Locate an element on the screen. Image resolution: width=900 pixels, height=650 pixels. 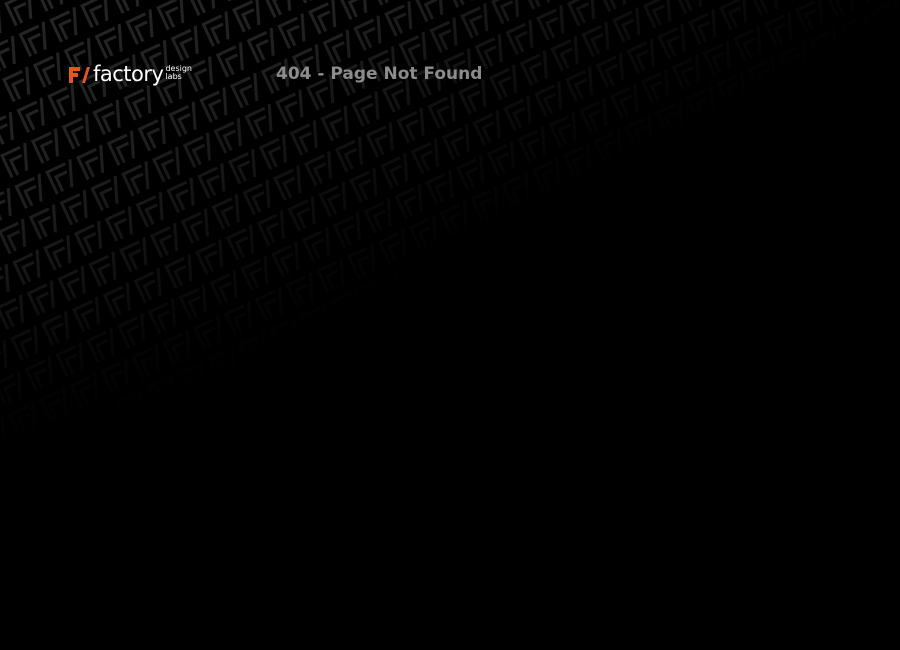
factory-logo-icon is located at coordinates (79, 75).